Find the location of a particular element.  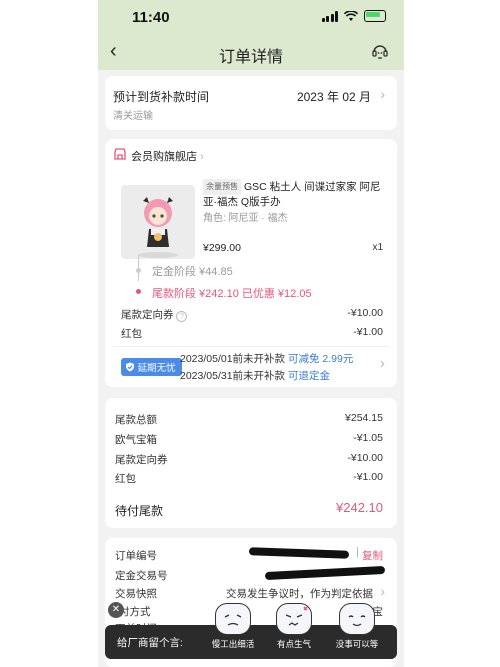

deposit-tx-label: 定金交易号 is located at coordinates (141, 576).